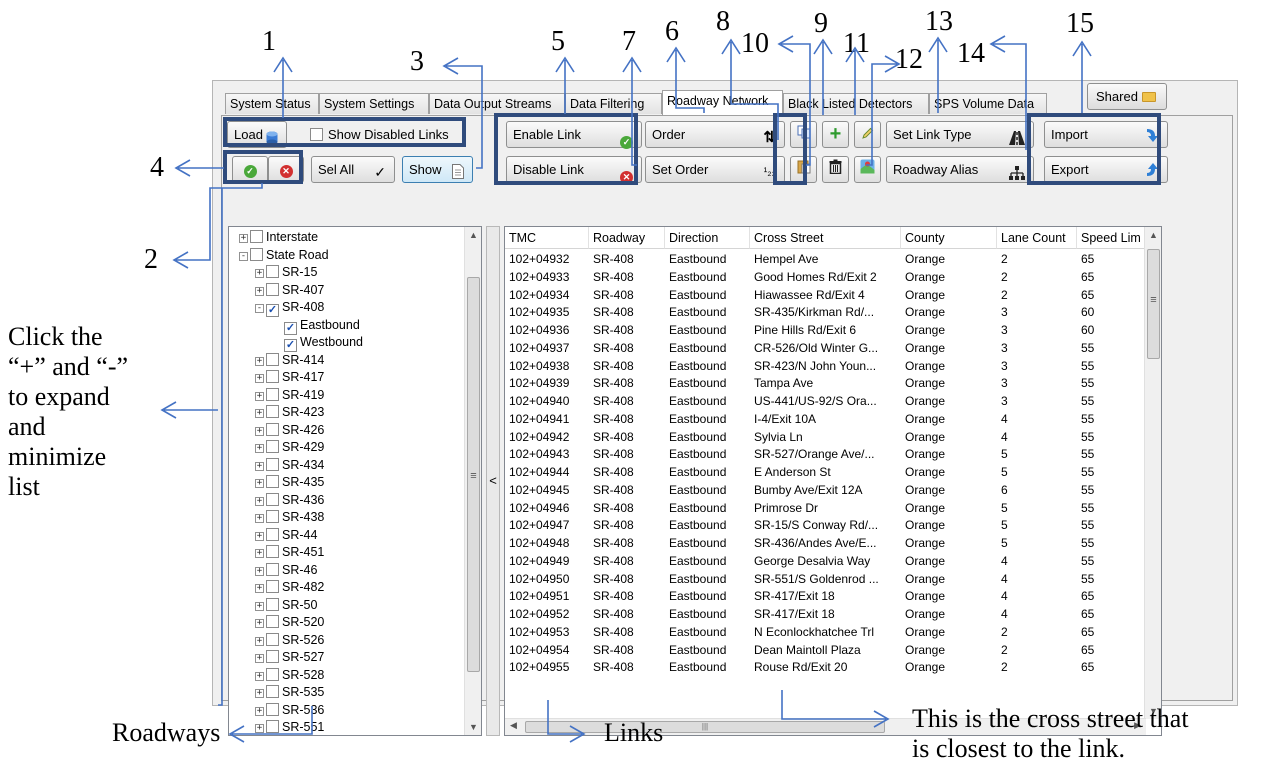  Describe the element at coordinates (1152, 473) in the screenshot. I see `table-vscroll: ▲ ≡ ▼` at that location.